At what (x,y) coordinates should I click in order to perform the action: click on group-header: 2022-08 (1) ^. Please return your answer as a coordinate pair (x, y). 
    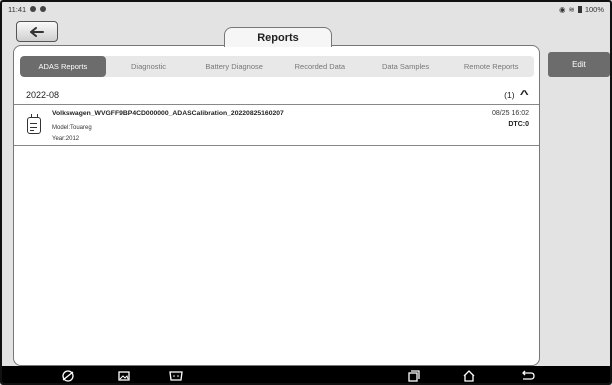
    Looking at the image, I should click on (276, 95).